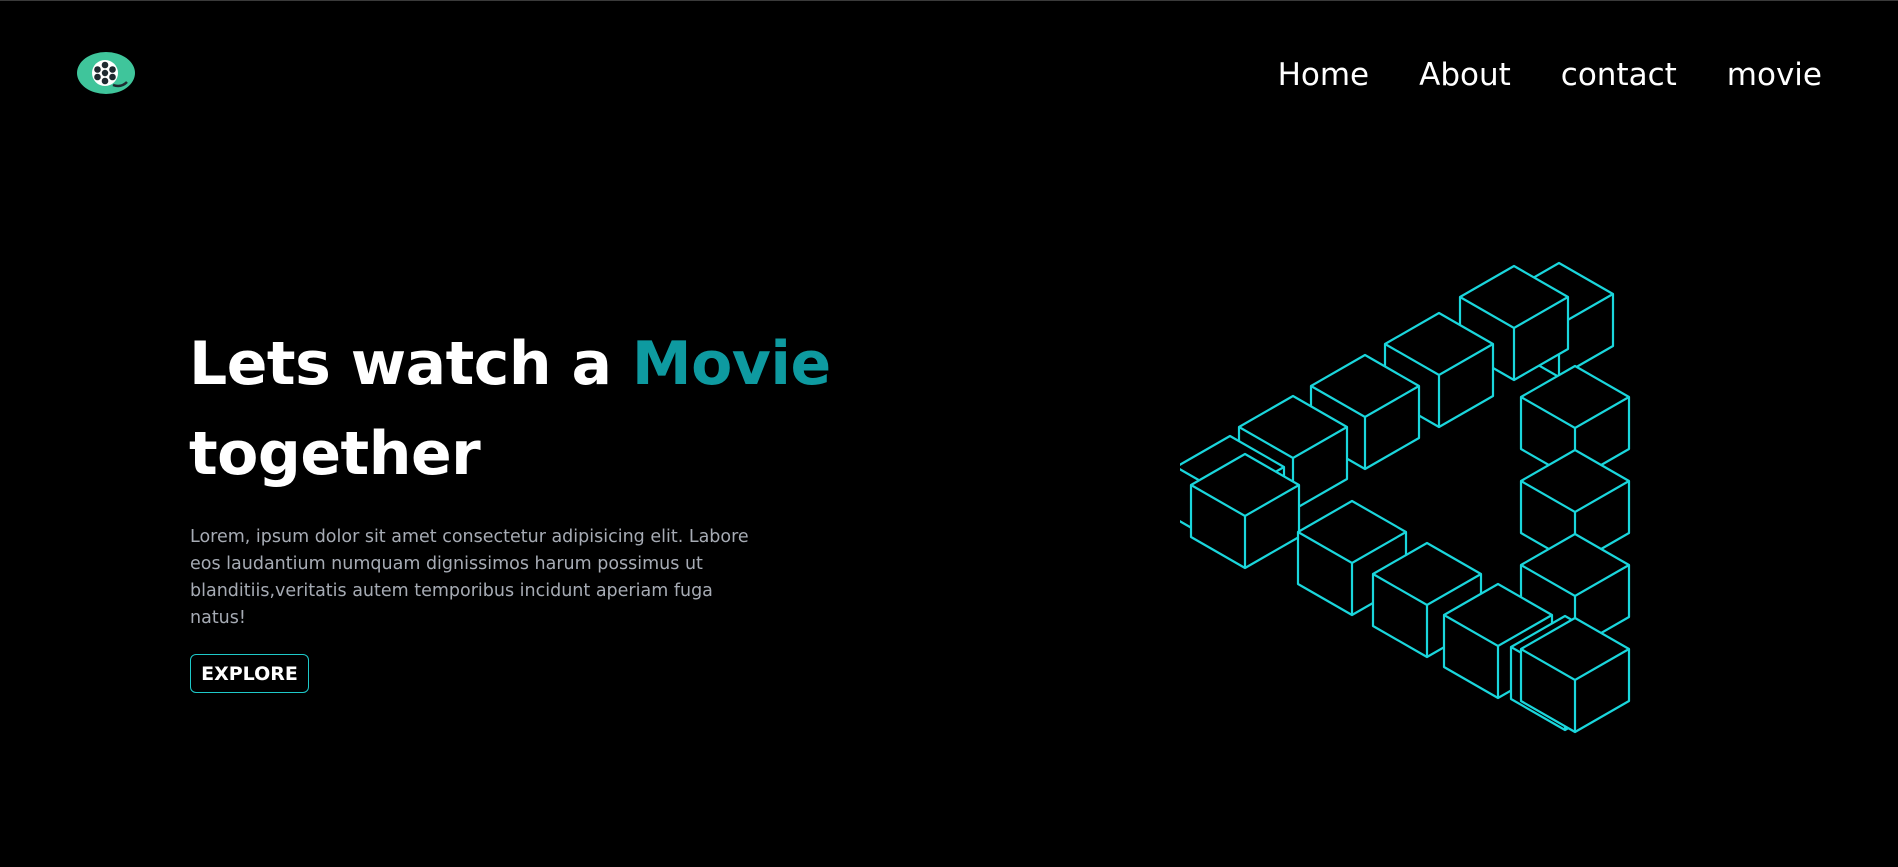  What do you see at coordinates (335, 454) in the screenshot?
I see `hero-title-suffix: together` at bounding box center [335, 454].